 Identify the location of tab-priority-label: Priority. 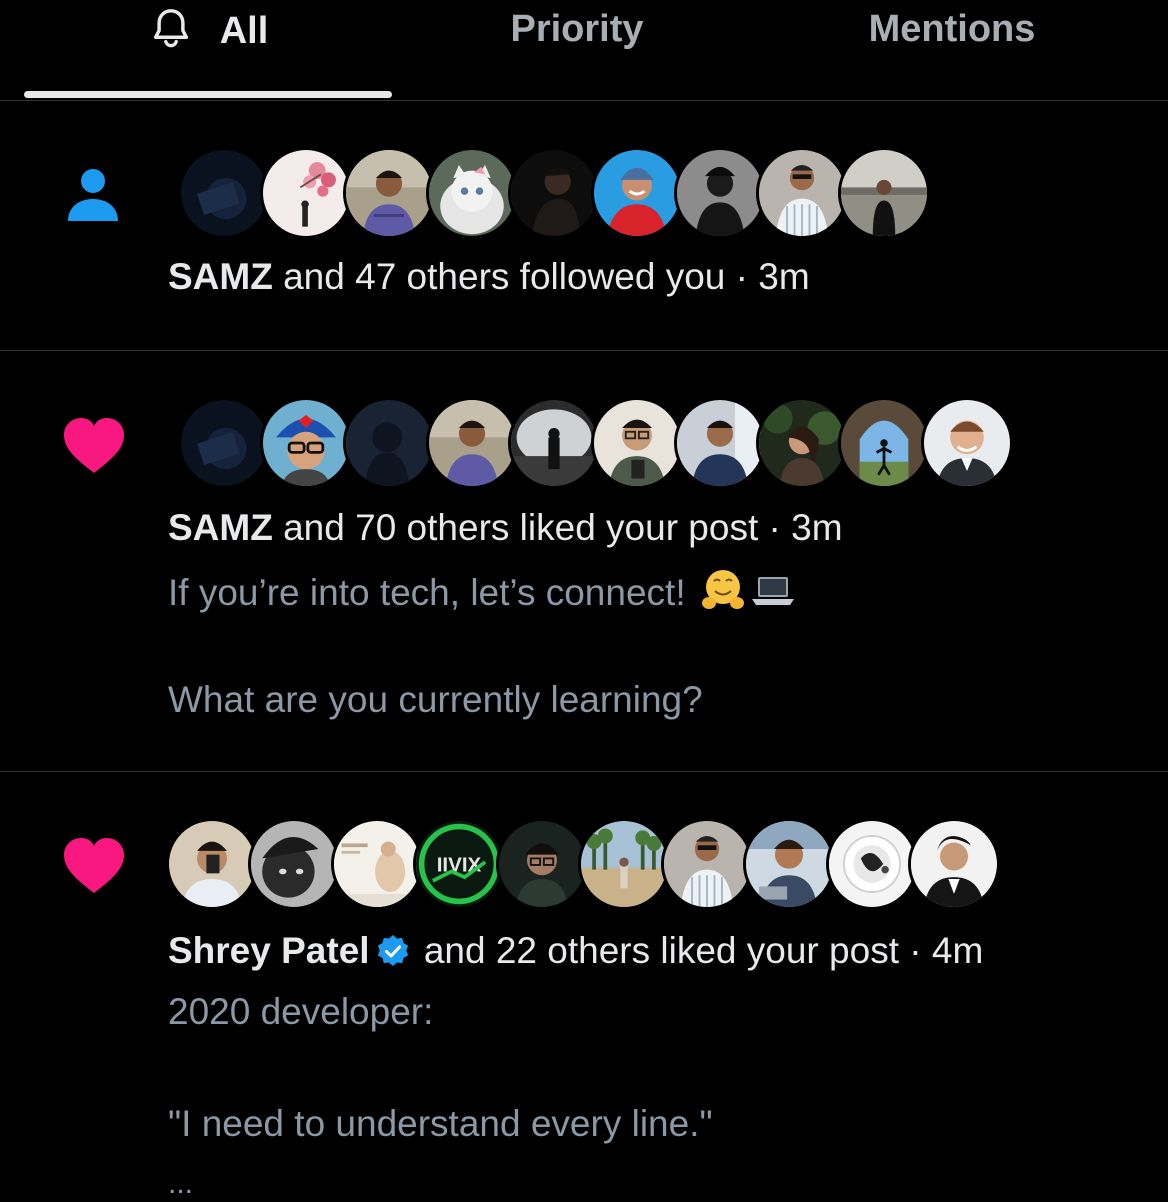
(577, 29).